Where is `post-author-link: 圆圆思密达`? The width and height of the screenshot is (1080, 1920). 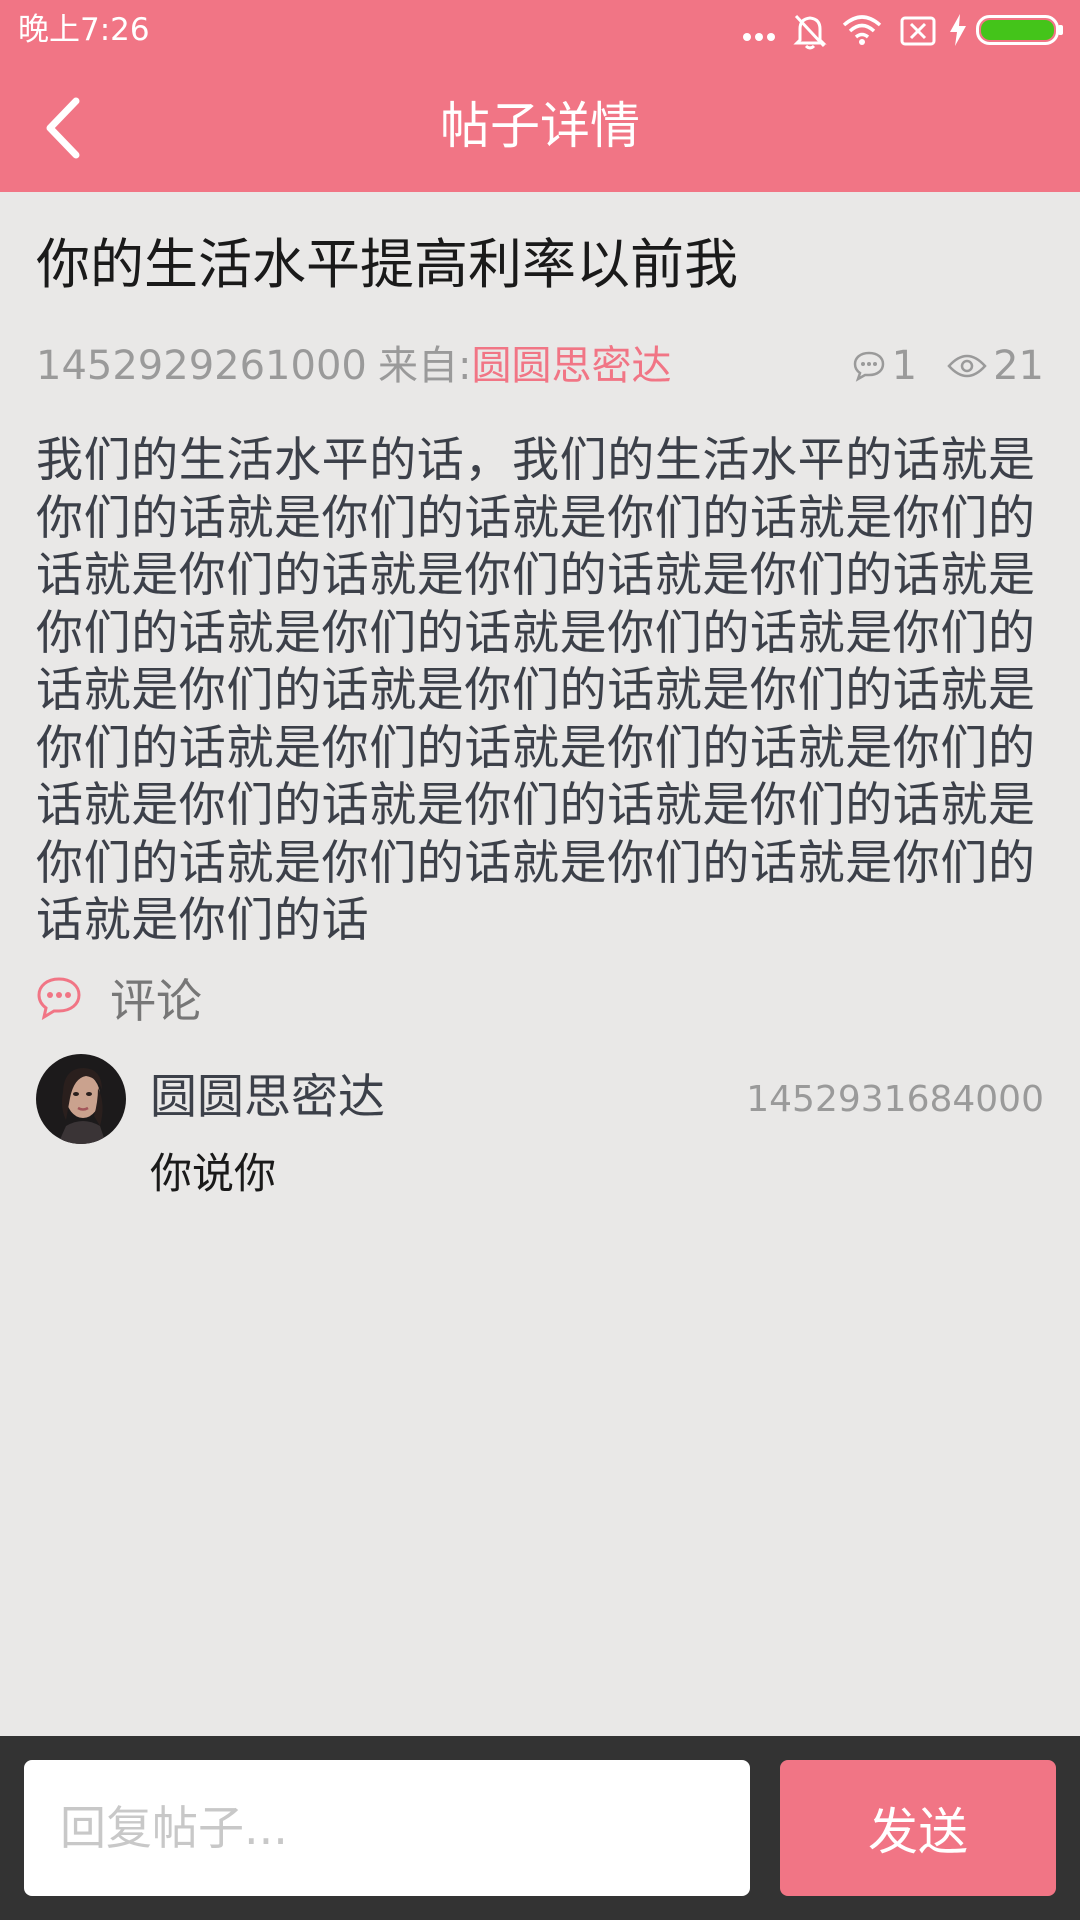 post-author-link: 圆圆思密达 is located at coordinates (571, 366).